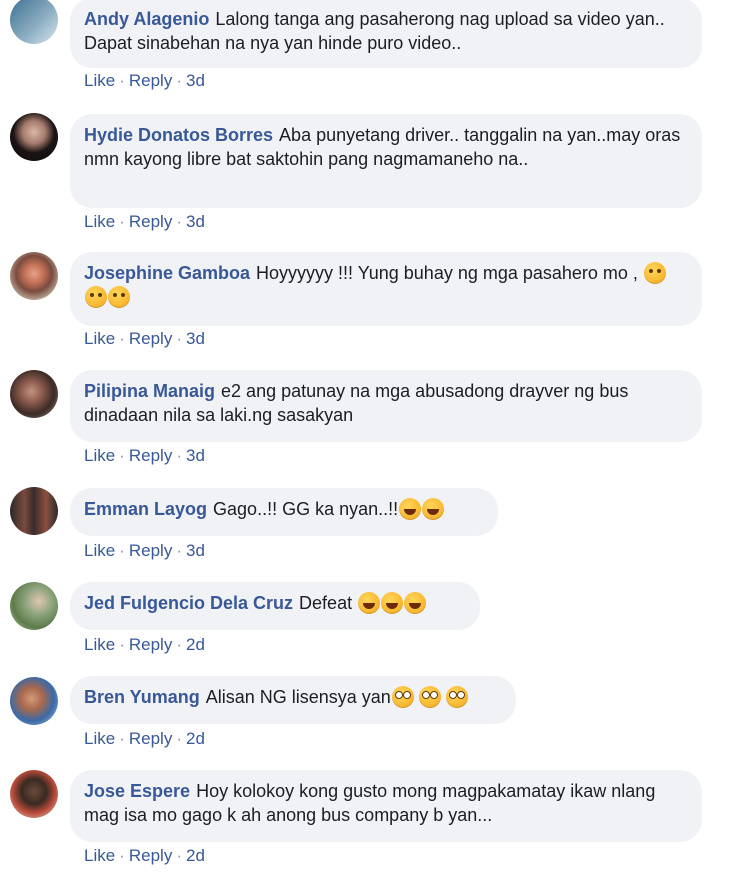 The height and width of the screenshot is (872, 750). Describe the element at coordinates (167, 273) in the screenshot. I see `comment-author: Josephine Gamboa` at that location.